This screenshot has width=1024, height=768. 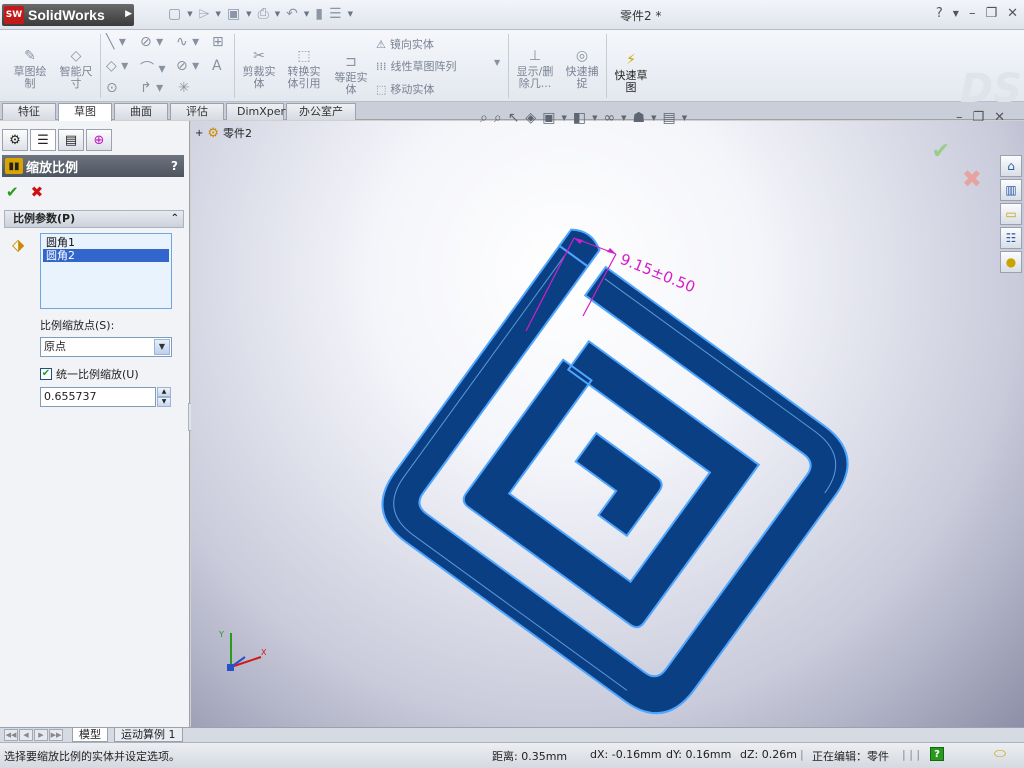 What do you see at coordinates (106, 347) in the screenshot?
I see `scale-point-select: 原点 ▼` at bounding box center [106, 347].